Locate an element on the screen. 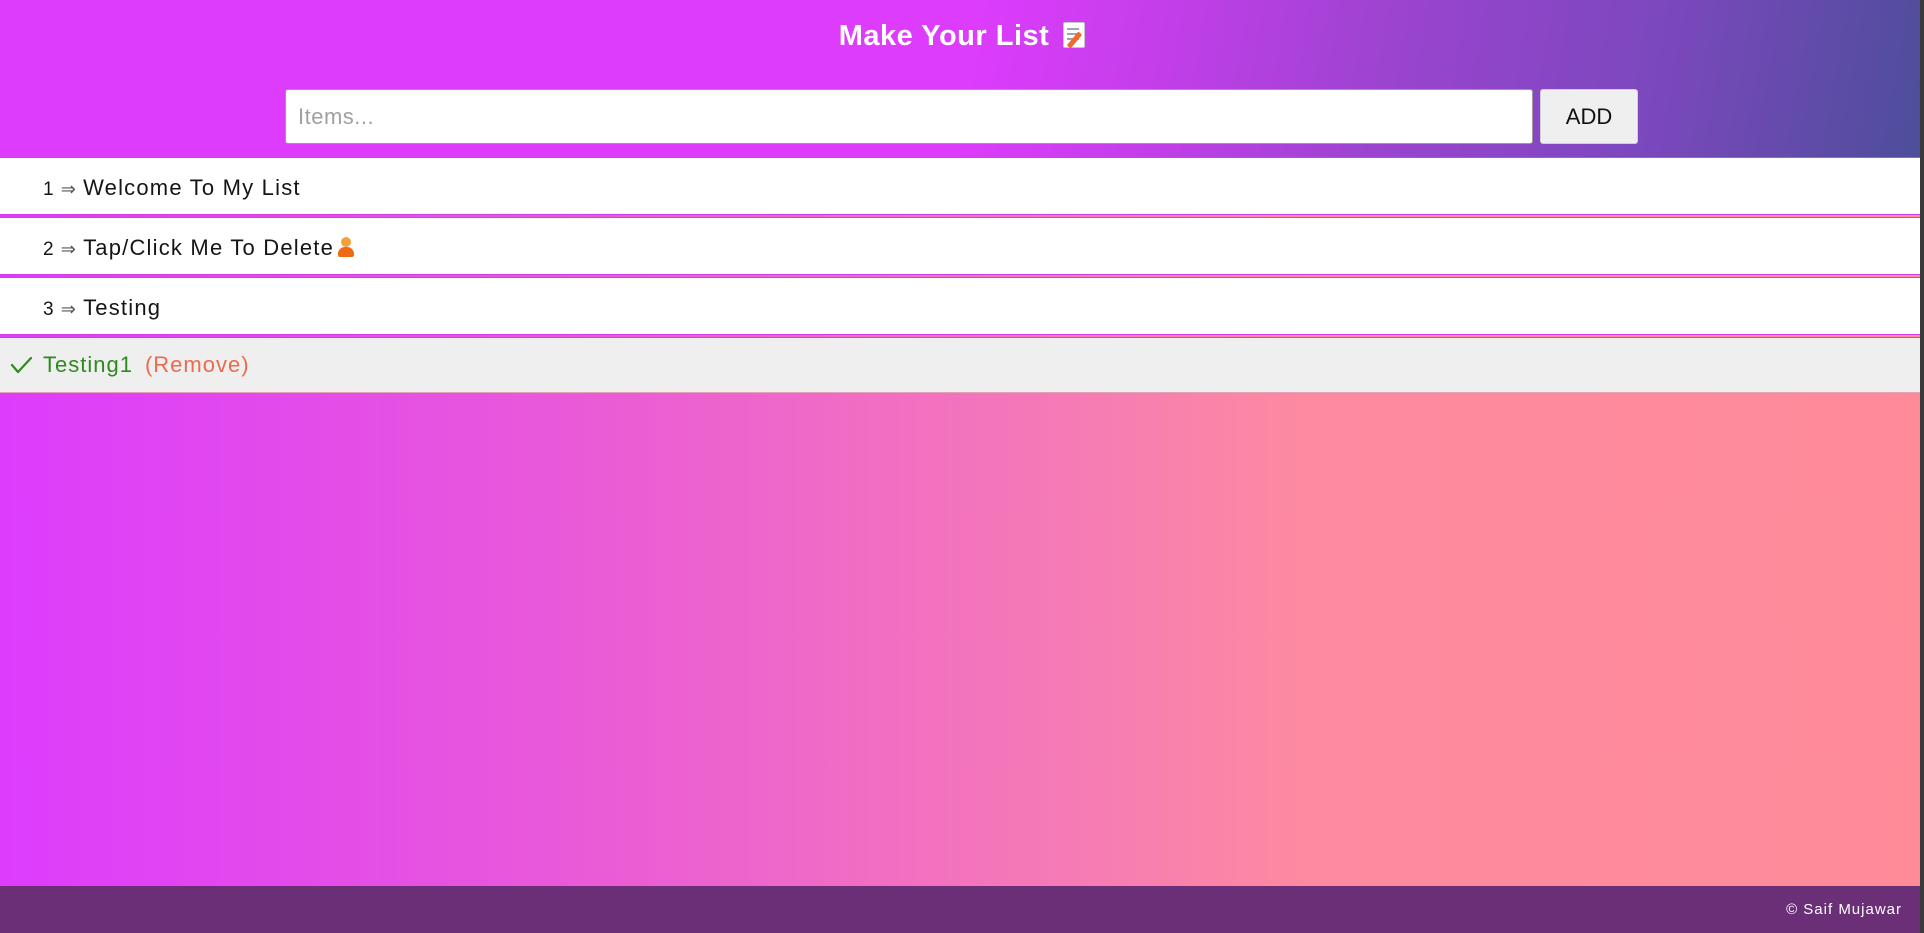 This screenshot has height=933, width=1924. page-title-text: Make Your List is located at coordinates (944, 36).